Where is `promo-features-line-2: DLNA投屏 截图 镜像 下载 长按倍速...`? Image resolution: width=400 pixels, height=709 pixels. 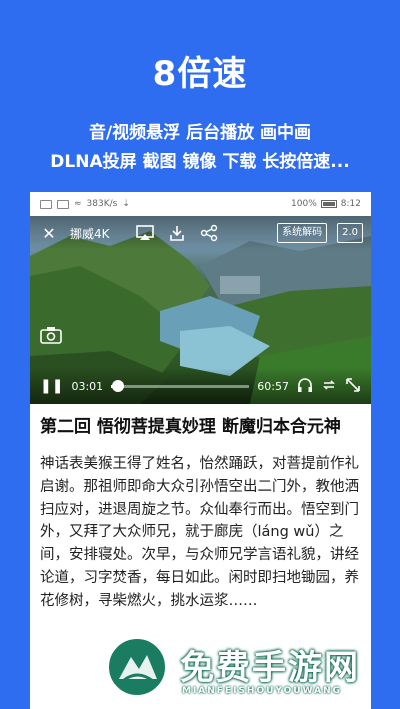
promo-features-line-2: DLNA投屏 截图 镜像 下载 长按倍速... is located at coordinates (200, 162).